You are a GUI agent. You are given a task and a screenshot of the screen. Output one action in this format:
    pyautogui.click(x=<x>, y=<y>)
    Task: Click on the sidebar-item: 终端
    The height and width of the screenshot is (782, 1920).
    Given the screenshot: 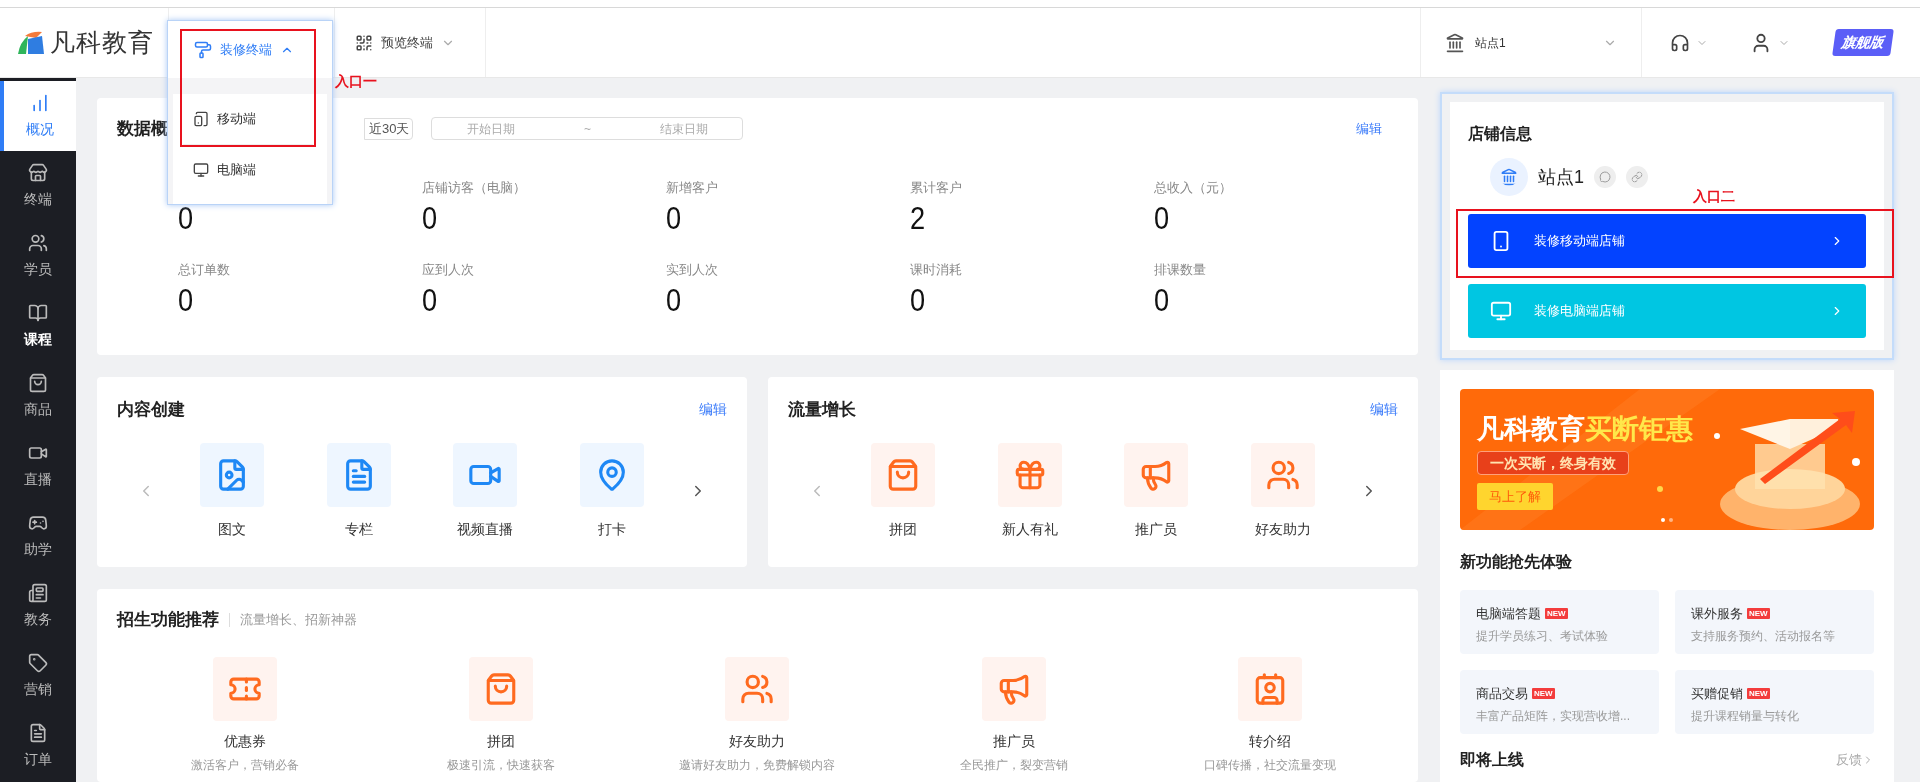 What is the action you would take?
    pyautogui.click(x=38, y=186)
    